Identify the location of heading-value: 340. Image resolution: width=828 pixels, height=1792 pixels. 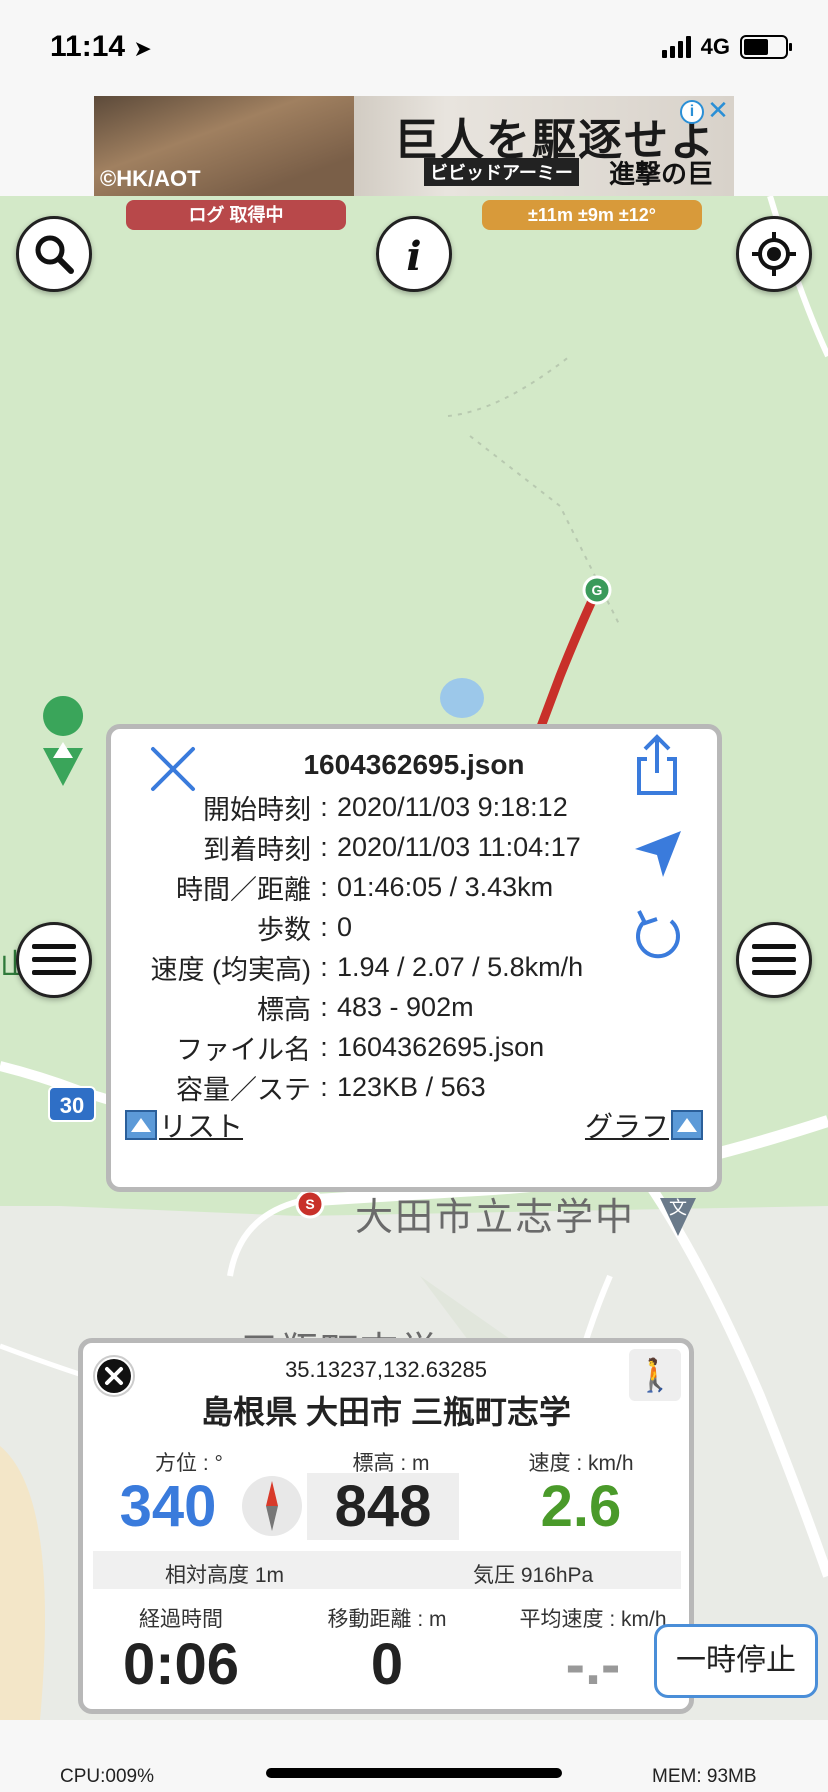
(168, 1506).